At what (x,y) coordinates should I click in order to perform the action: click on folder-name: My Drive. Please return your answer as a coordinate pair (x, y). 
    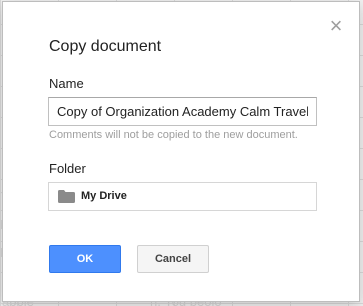
    Looking at the image, I should click on (104, 196).